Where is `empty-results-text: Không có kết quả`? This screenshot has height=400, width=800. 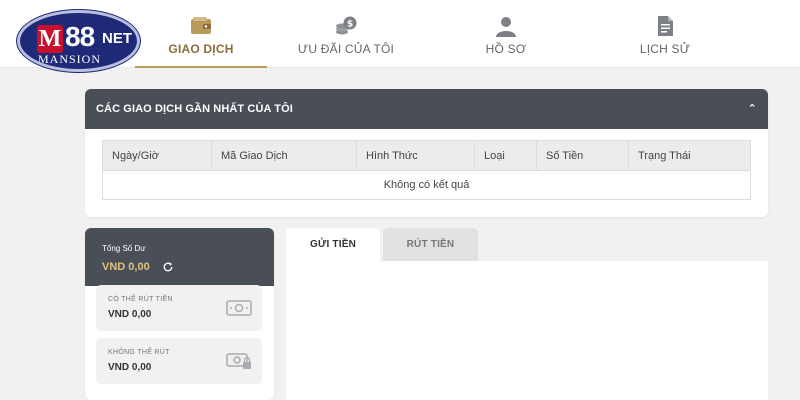 empty-results-text: Không có kết quả is located at coordinates (426, 185).